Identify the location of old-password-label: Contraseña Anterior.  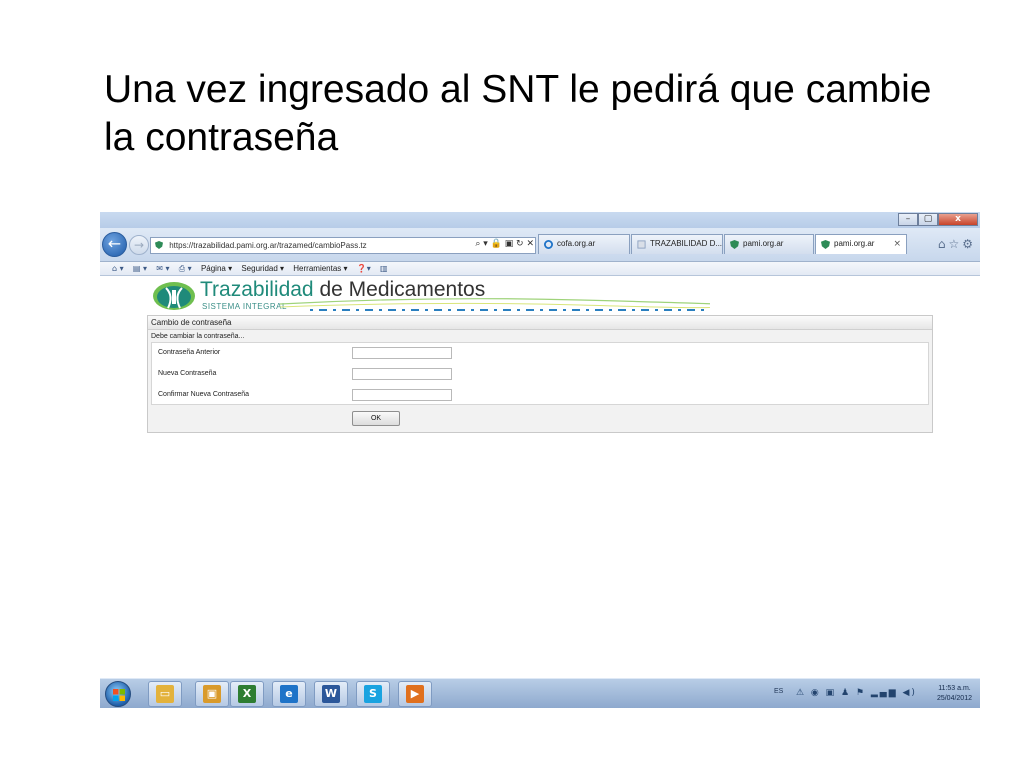
(189, 352).